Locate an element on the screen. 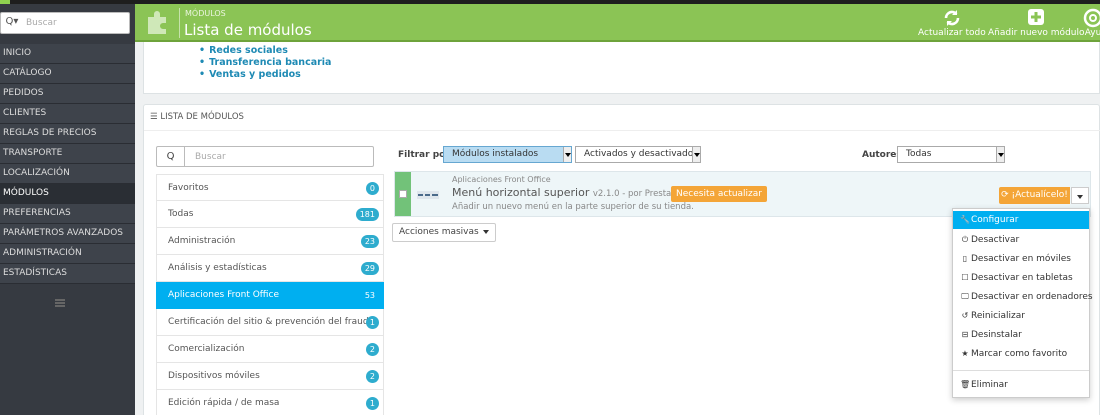 This screenshot has height=415, width=1100. module-checkbox is located at coordinates (403, 194).